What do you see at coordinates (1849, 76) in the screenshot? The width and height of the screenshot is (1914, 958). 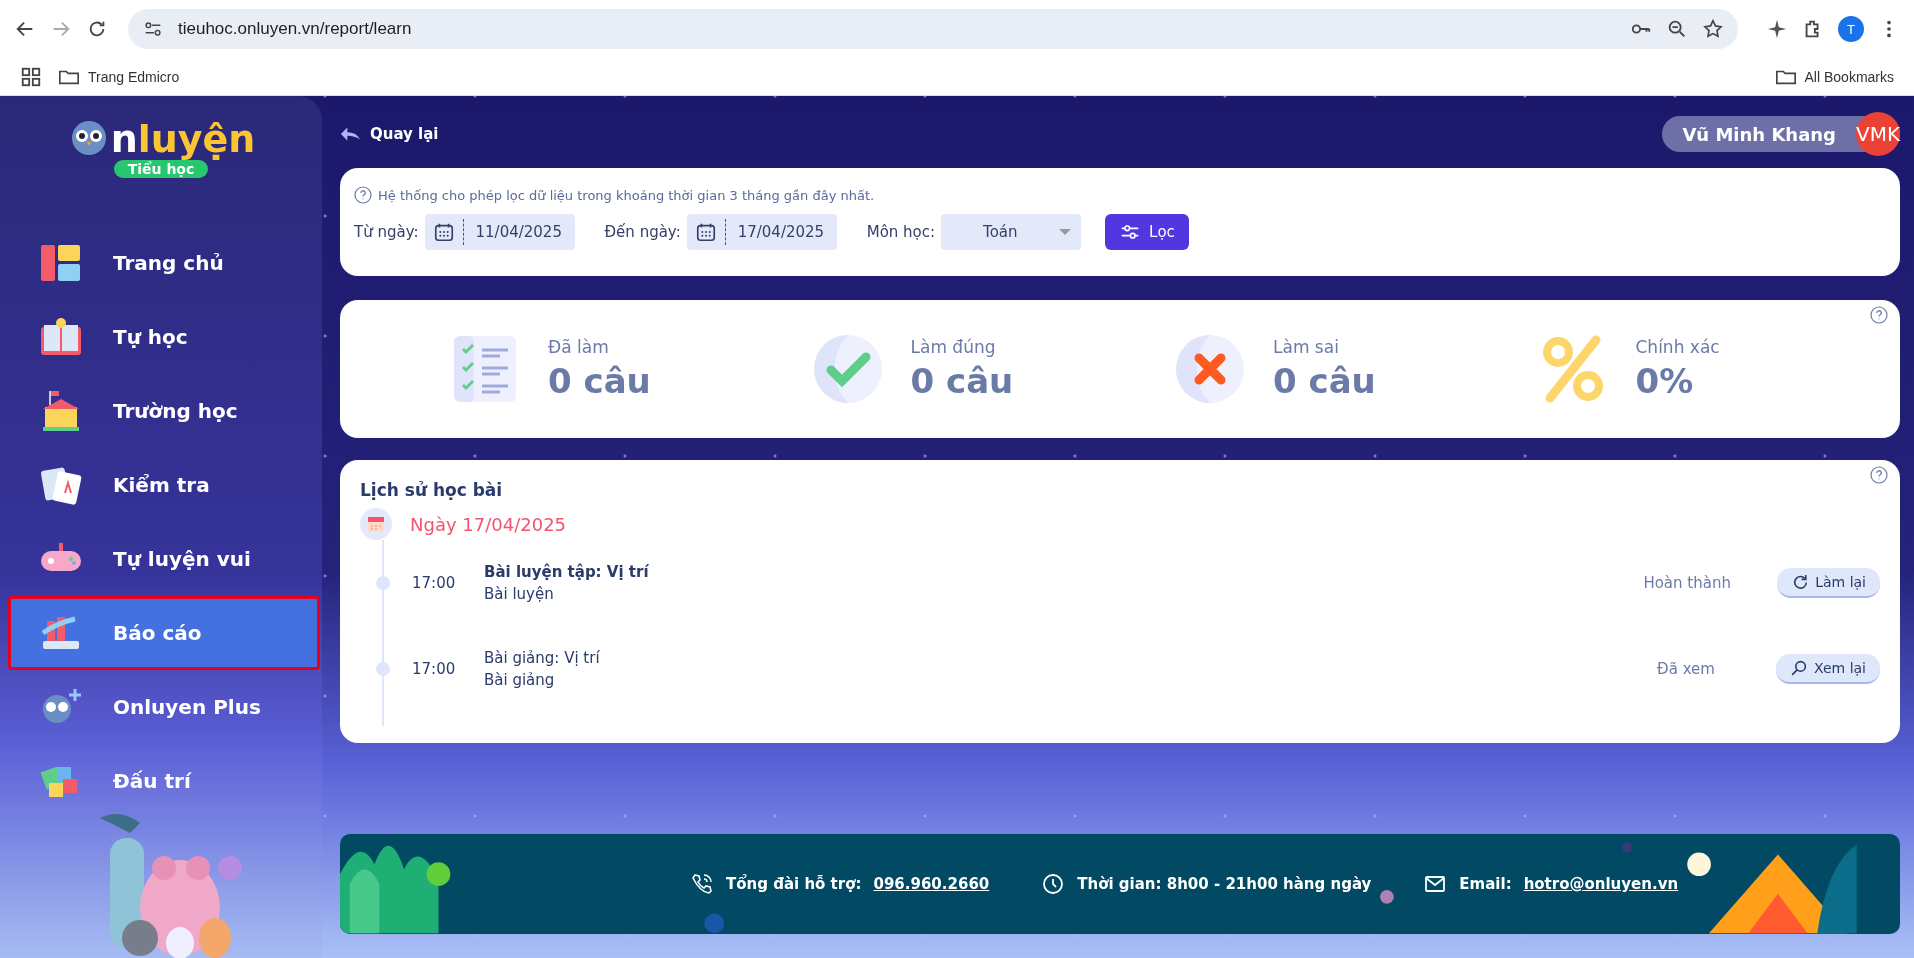 I see `bookmark-link: All Bookmarks` at bounding box center [1849, 76].